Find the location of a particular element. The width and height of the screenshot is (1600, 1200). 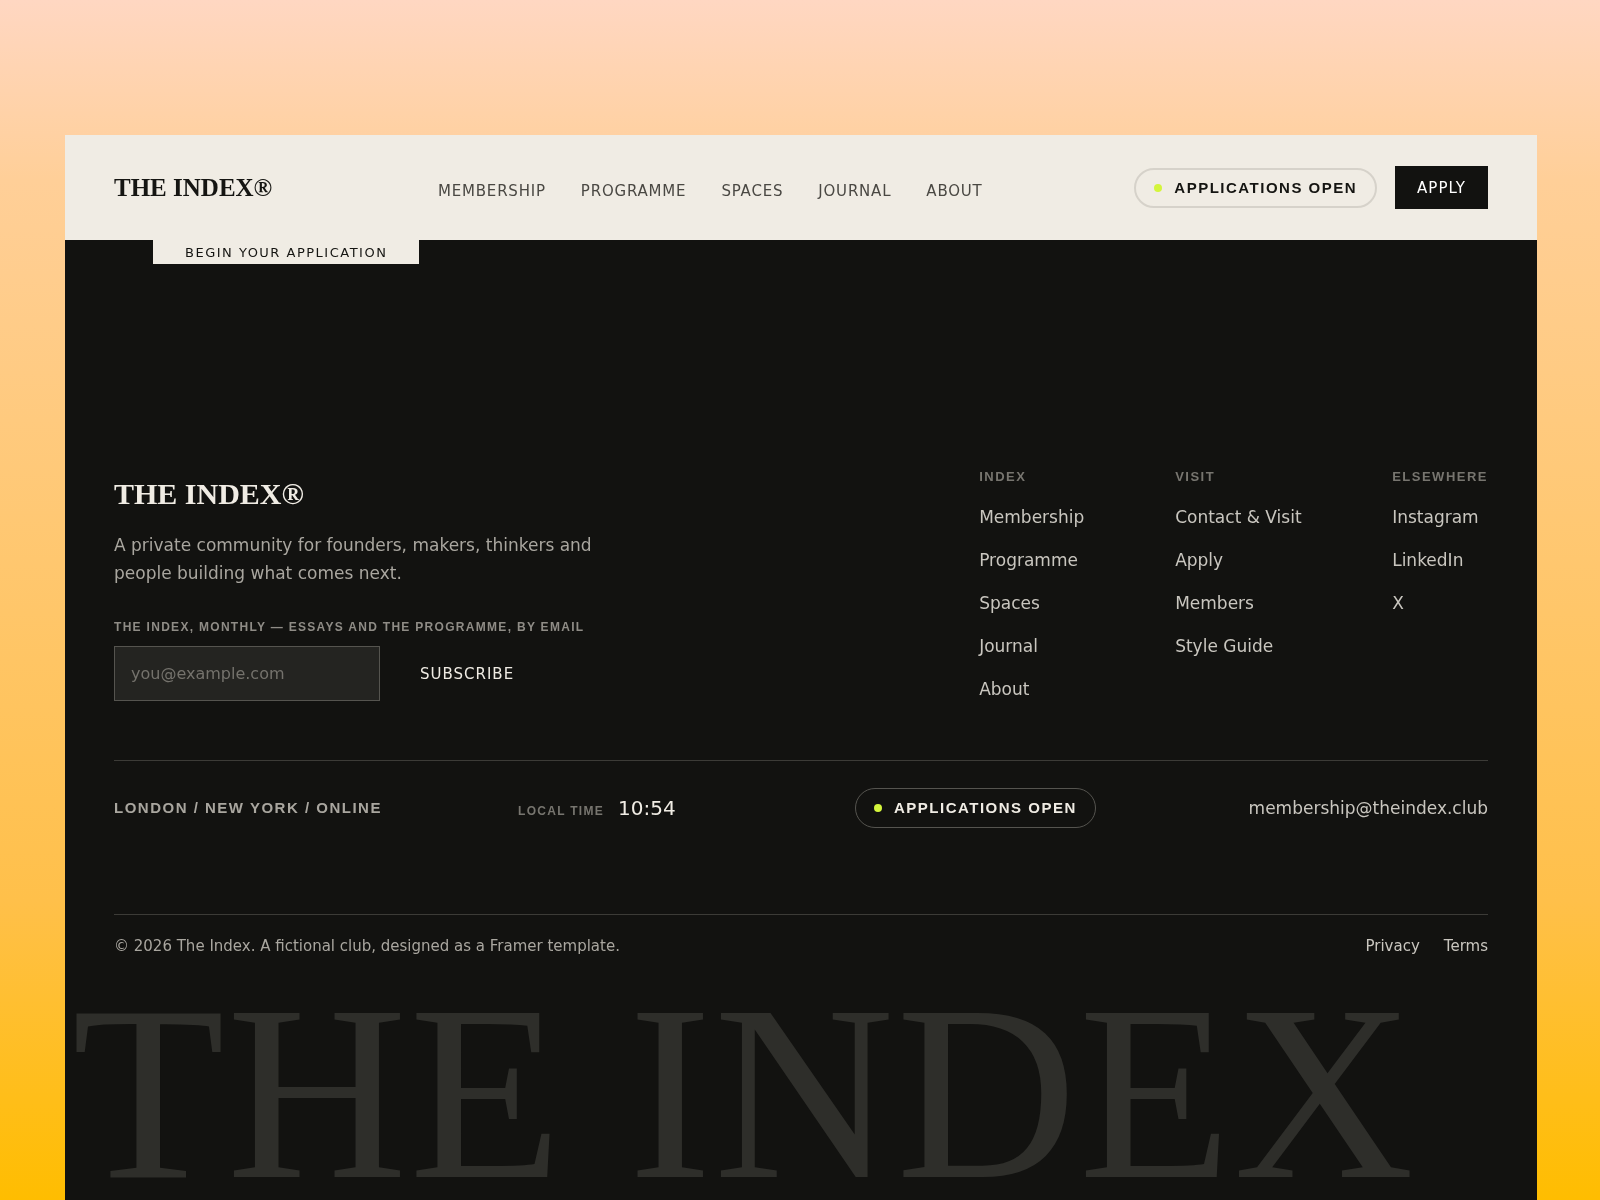

newsletter-label: THE INDEX, MONTHLY — ESSAYS AND THE PROGRAMME, BY EMAIL is located at coordinates (350, 627).